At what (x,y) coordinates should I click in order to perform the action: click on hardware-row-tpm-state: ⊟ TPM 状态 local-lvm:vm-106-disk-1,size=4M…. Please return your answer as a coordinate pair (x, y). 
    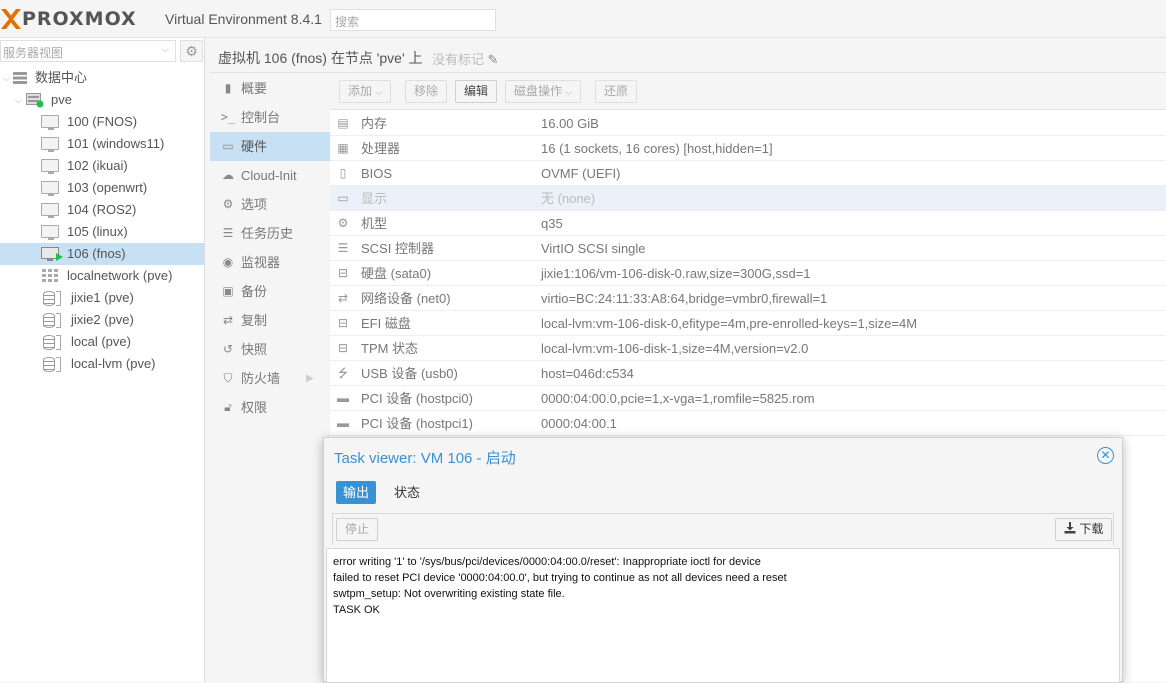
    Looking at the image, I should click on (748, 348).